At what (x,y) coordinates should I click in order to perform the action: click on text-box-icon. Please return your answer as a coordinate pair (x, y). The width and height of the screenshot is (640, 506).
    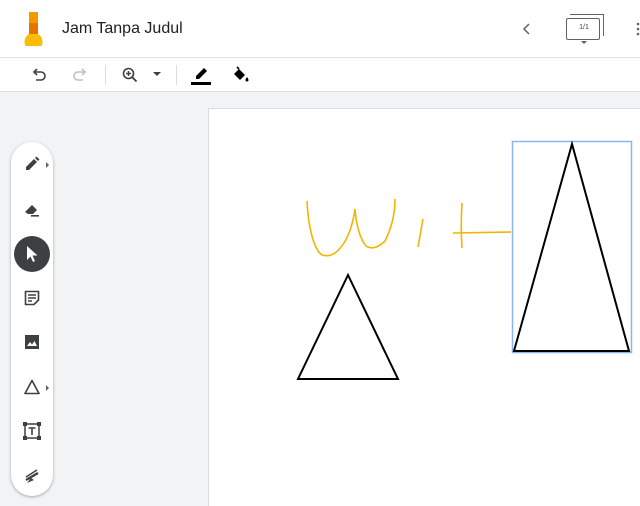
    Looking at the image, I should click on (32, 431).